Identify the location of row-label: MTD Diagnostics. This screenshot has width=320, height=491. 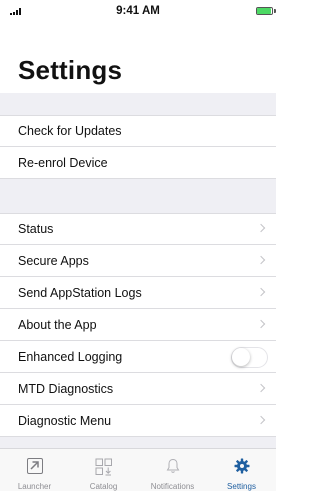
(66, 389).